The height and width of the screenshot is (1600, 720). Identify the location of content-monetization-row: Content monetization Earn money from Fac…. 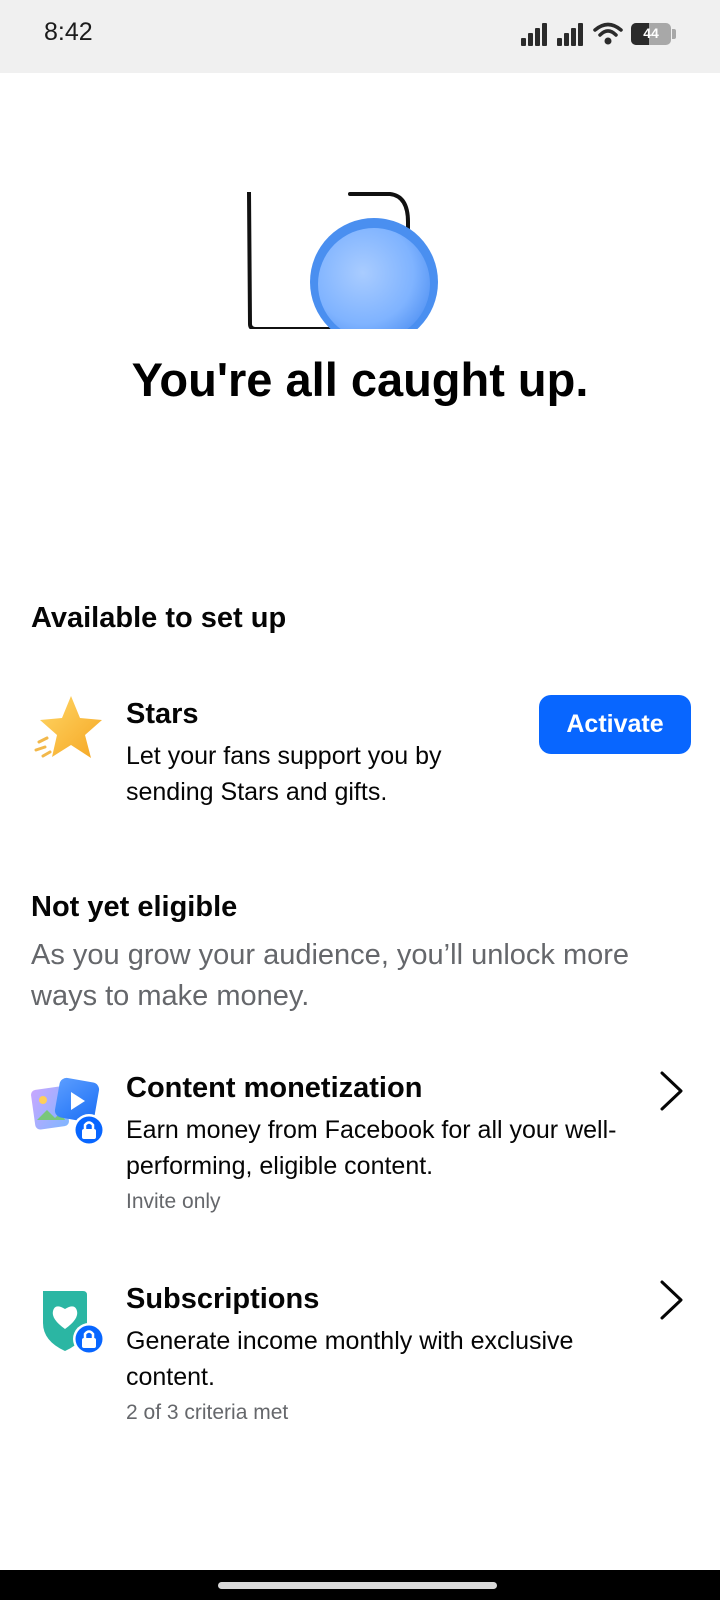
(360, 1143).